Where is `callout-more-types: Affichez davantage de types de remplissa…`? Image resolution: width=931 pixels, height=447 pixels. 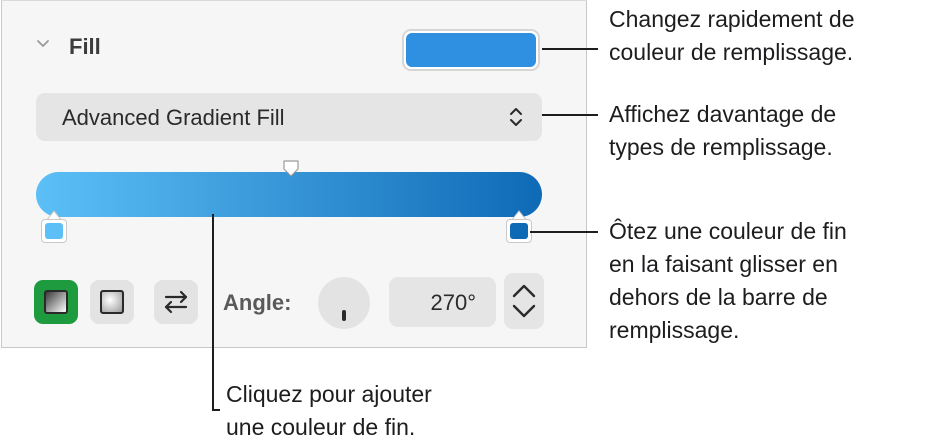 callout-more-types: Affichez davantage de types de remplissa… is located at coordinates (722, 131).